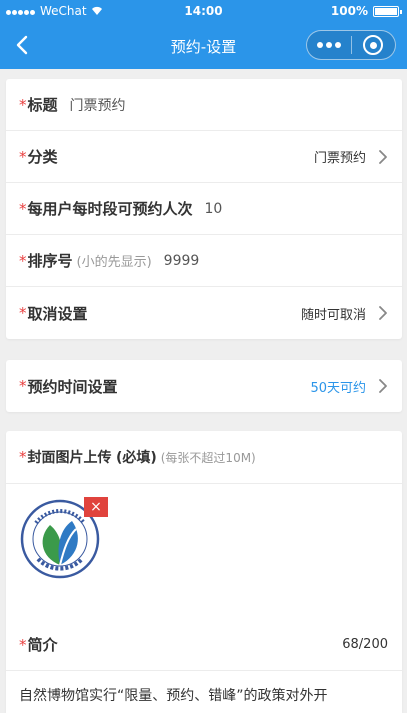 The width and height of the screenshot is (407, 713). Describe the element at coordinates (182, 261) in the screenshot. I see `sort-value: 9999` at that location.